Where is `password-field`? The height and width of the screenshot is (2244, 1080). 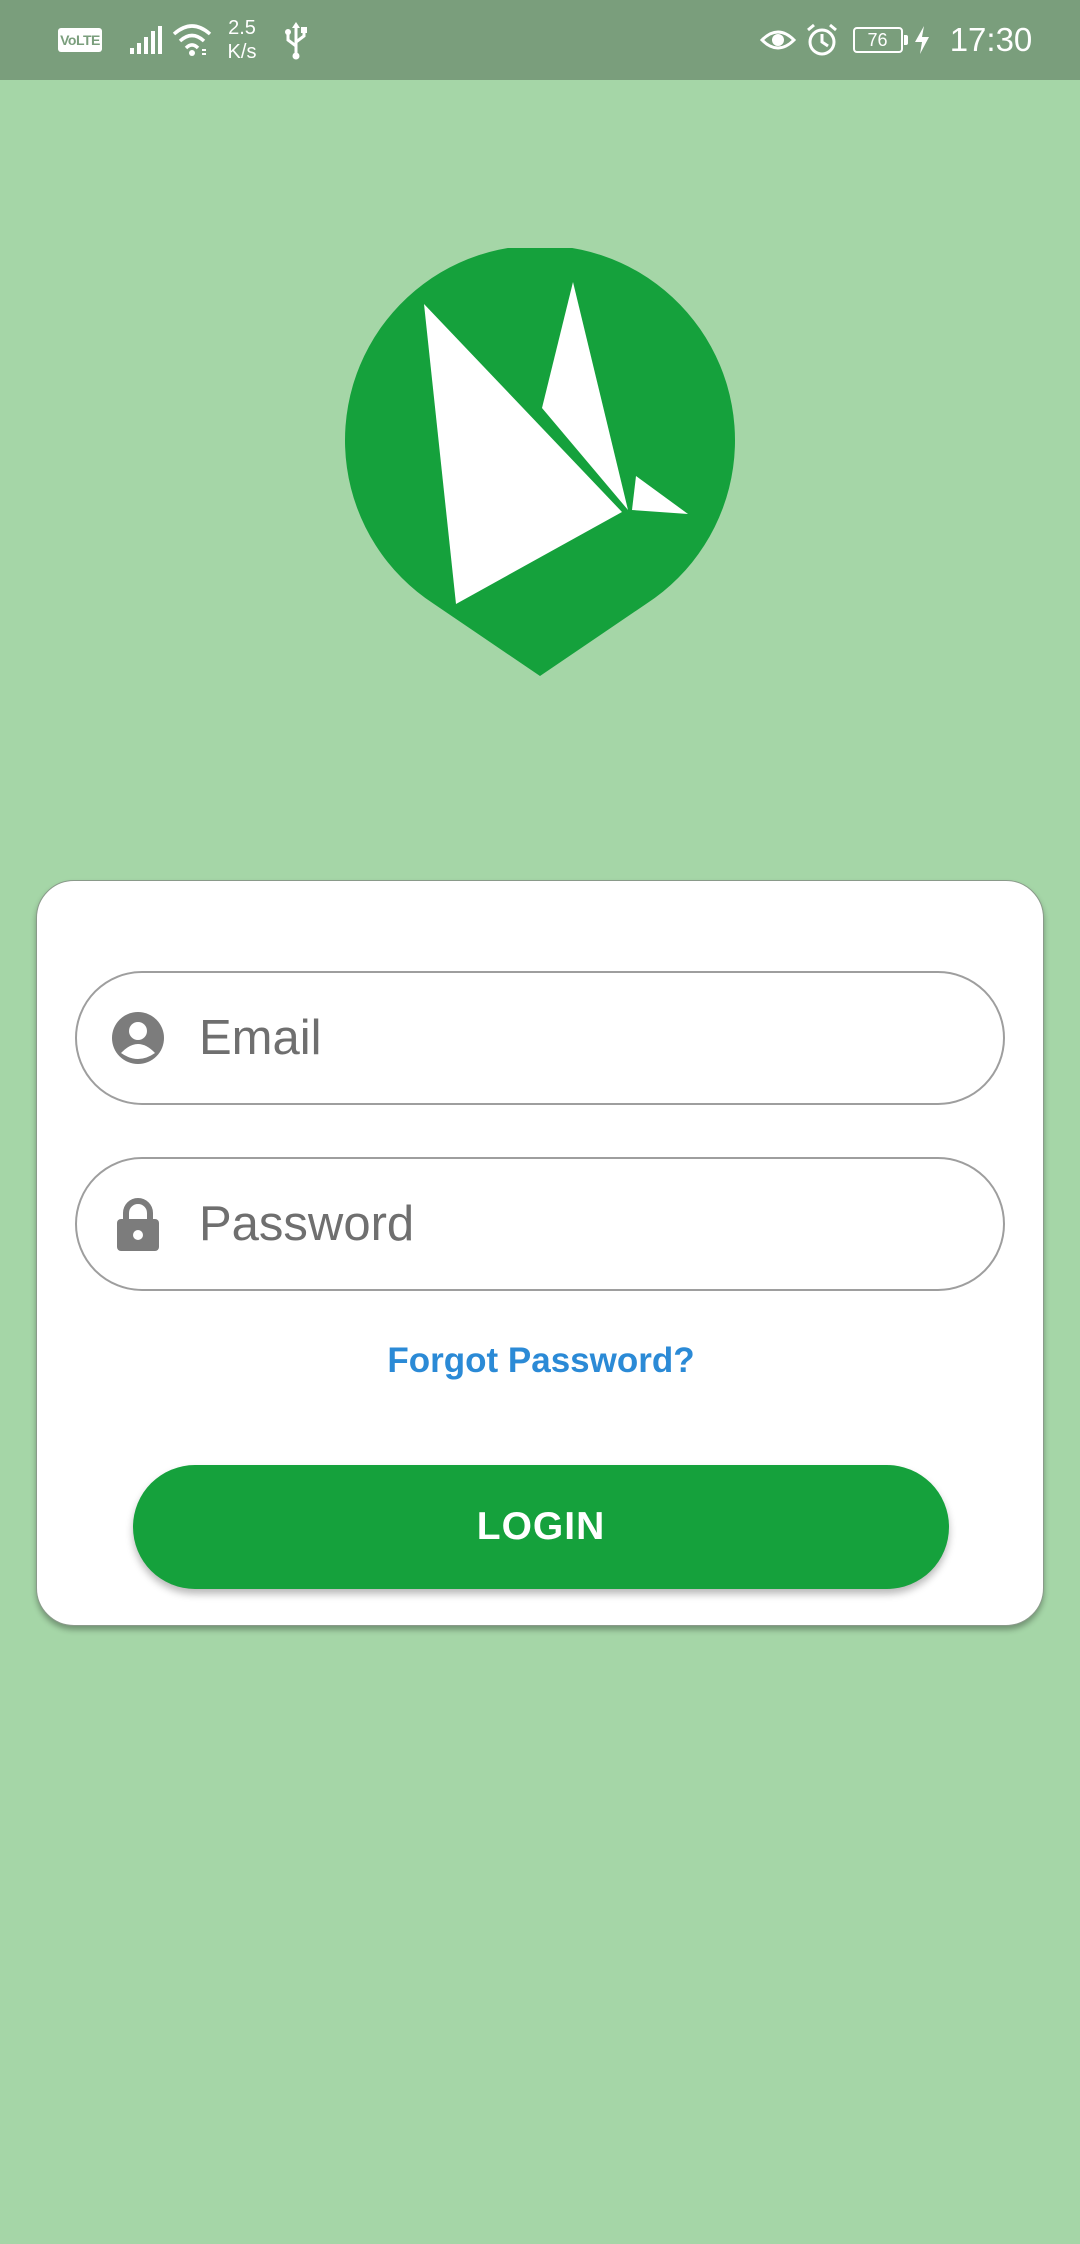 password-field is located at coordinates (540, 1224).